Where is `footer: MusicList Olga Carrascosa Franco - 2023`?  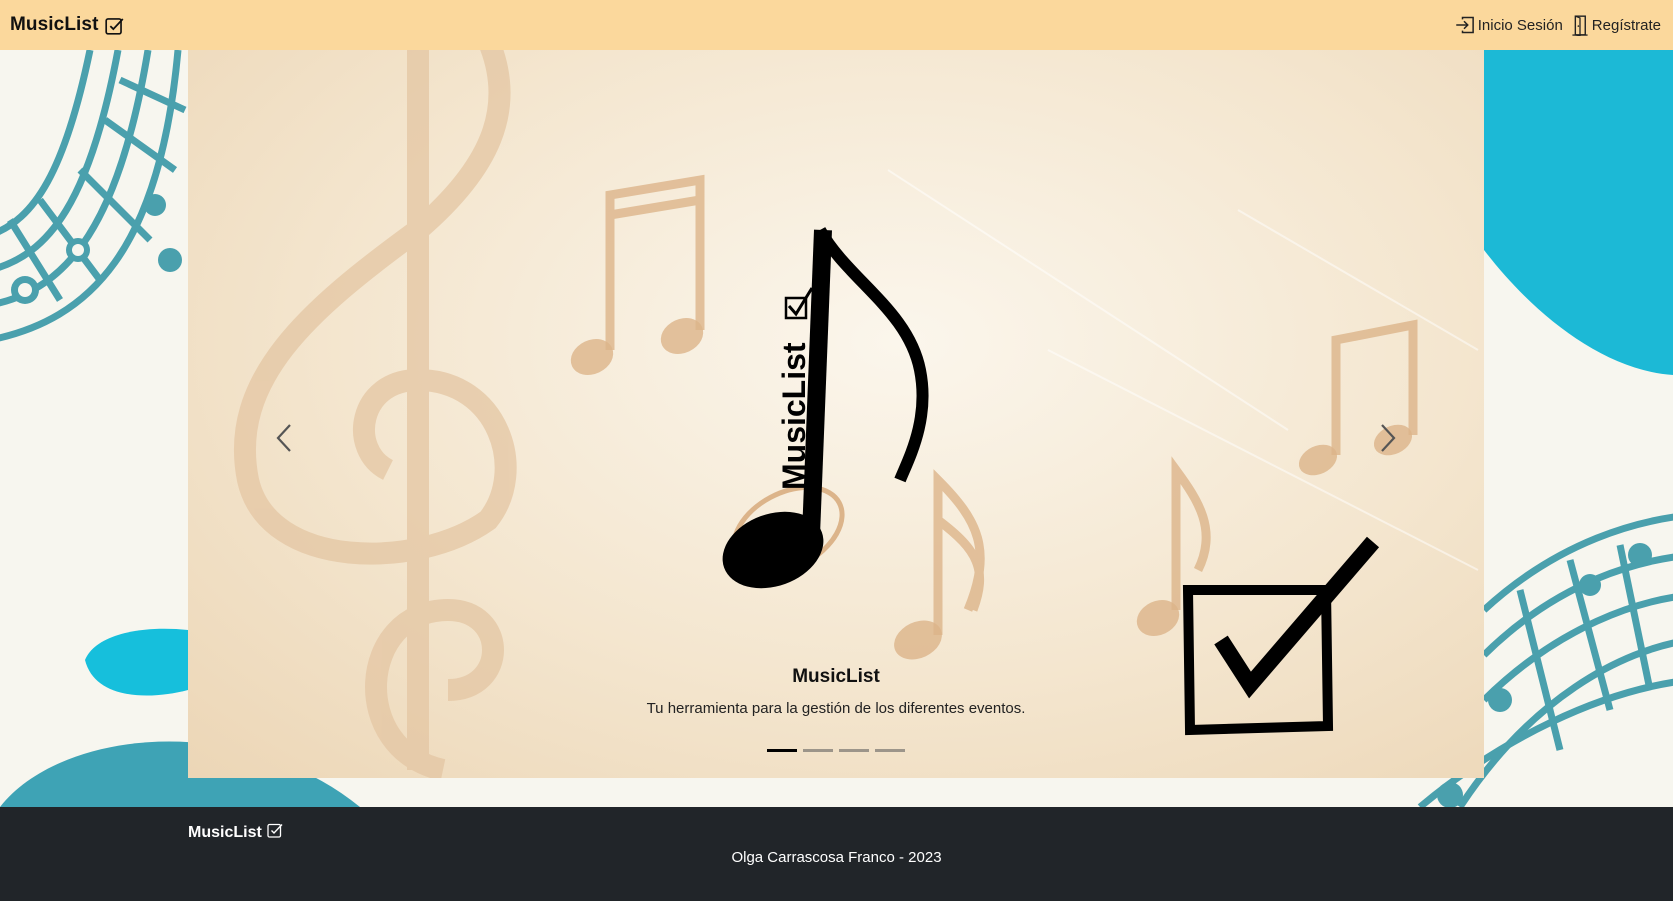 footer: MusicList Olga Carrascosa Franco - 2023 is located at coordinates (836, 854).